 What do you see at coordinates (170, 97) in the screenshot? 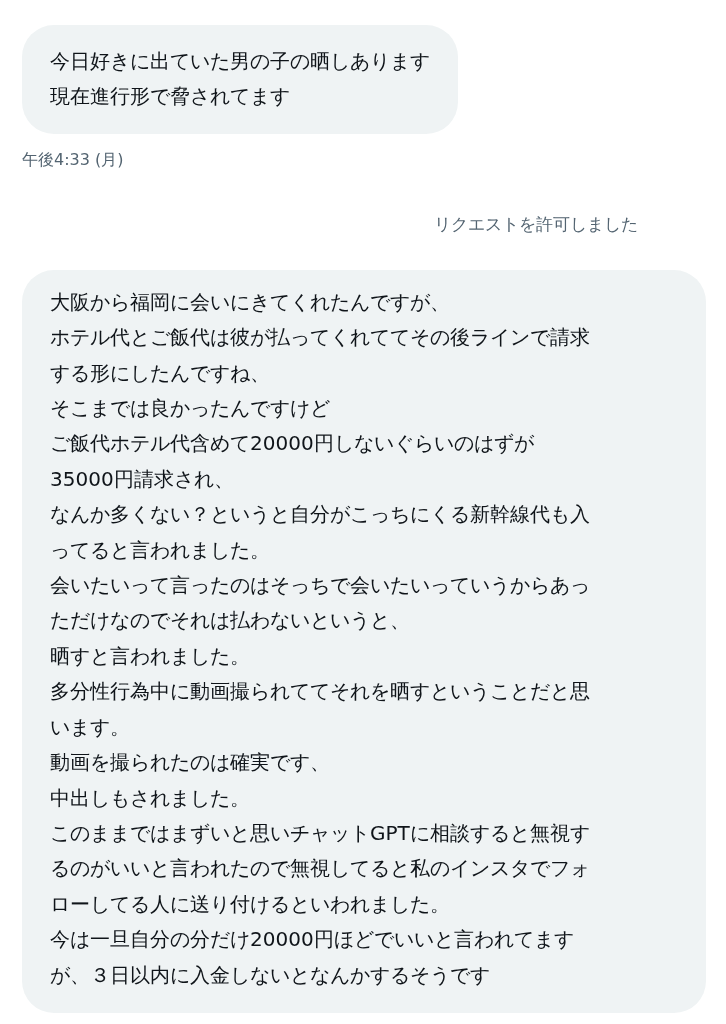
I see `message-text: 現在進行形で脅されてます` at bounding box center [170, 97].